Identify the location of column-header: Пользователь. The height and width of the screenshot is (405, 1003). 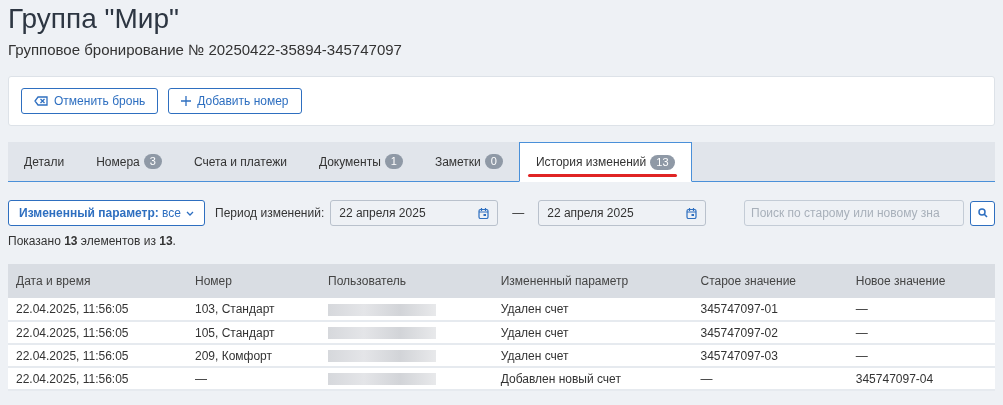
(406, 281).